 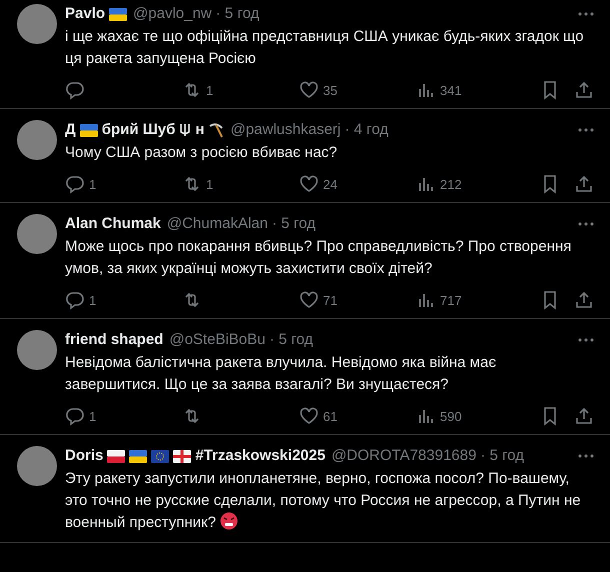 What do you see at coordinates (281, 374) in the screenshot?
I see `post-text: Невідома балістична ракета влучила. Невідомо яка війна має завершитися. Що це за заява взагалі? Ви знущаєтеся?` at bounding box center [281, 374].